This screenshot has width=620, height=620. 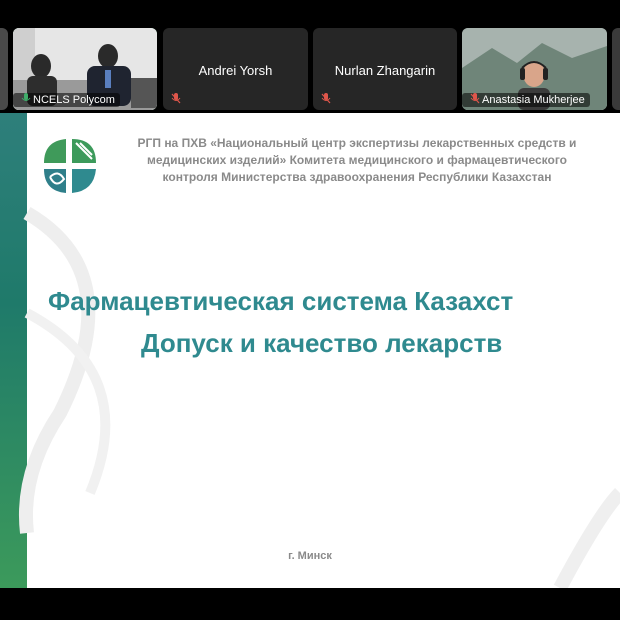 What do you see at coordinates (526, 100) in the screenshot?
I see `participant-name: Anastasia Mukherjee` at bounding box center [526, 100].